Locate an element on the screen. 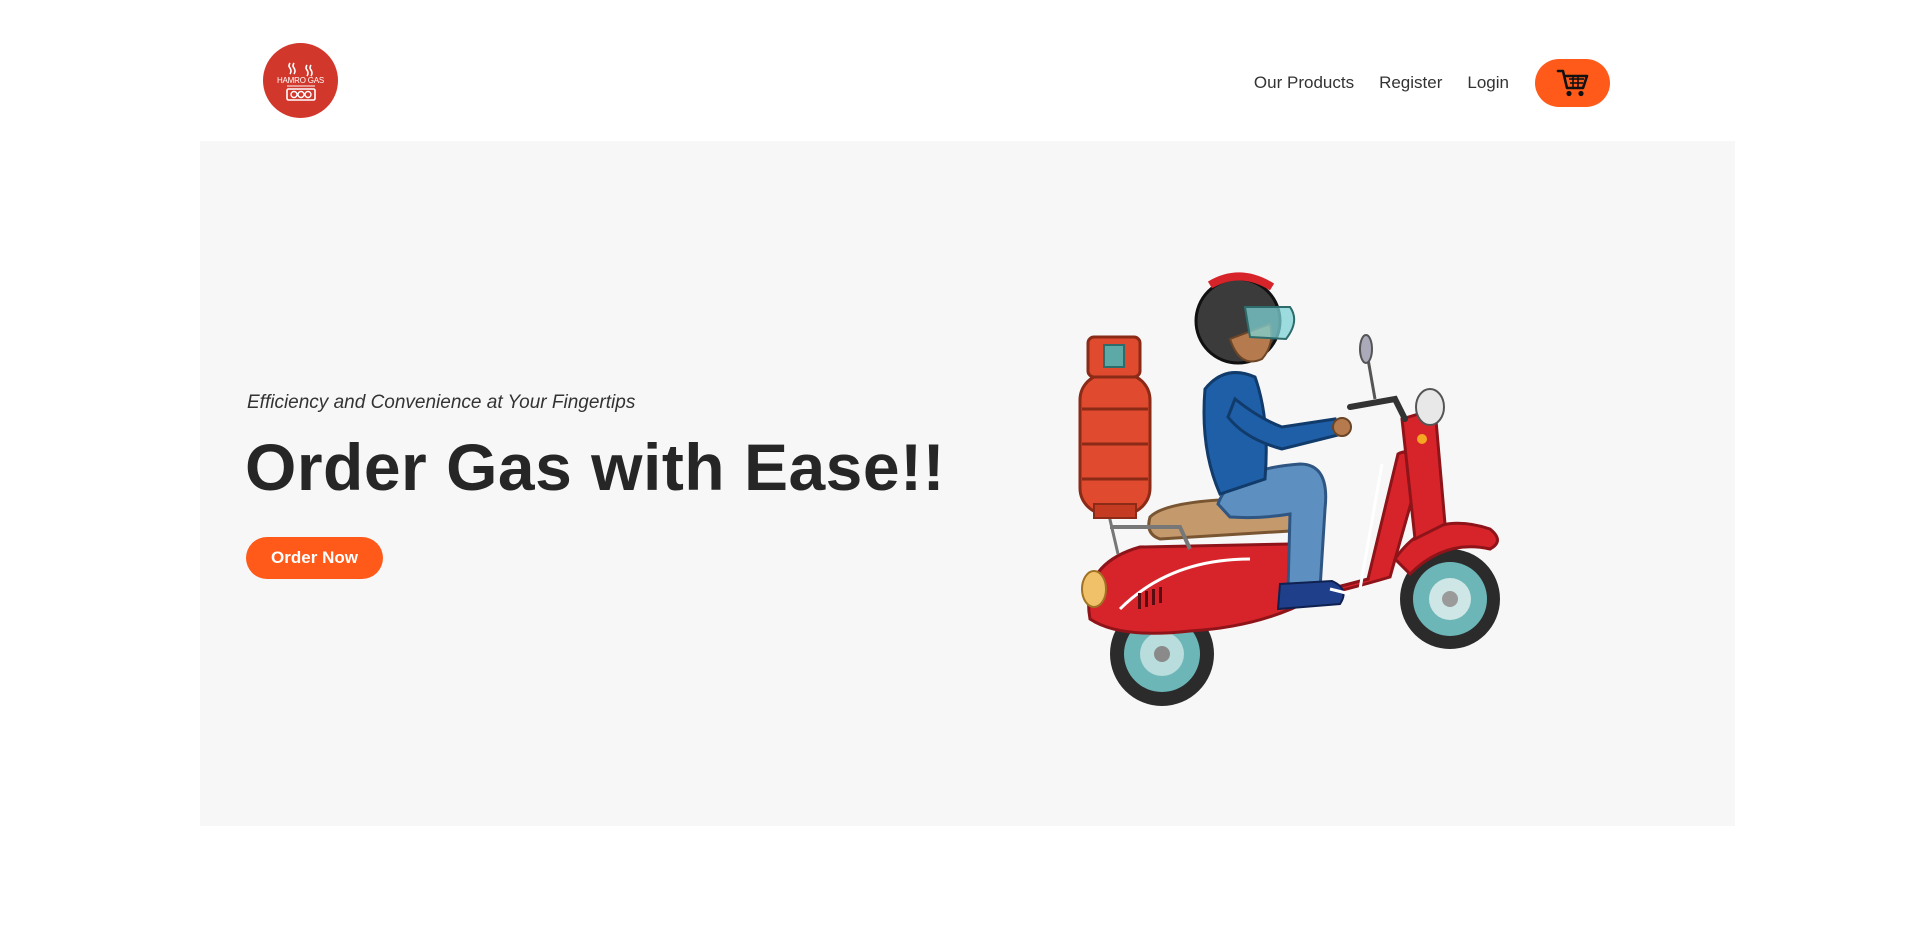 The width and height of the screenshot is (1920, 928). nav-register-link: Register is located at coordinates (1410, 83).